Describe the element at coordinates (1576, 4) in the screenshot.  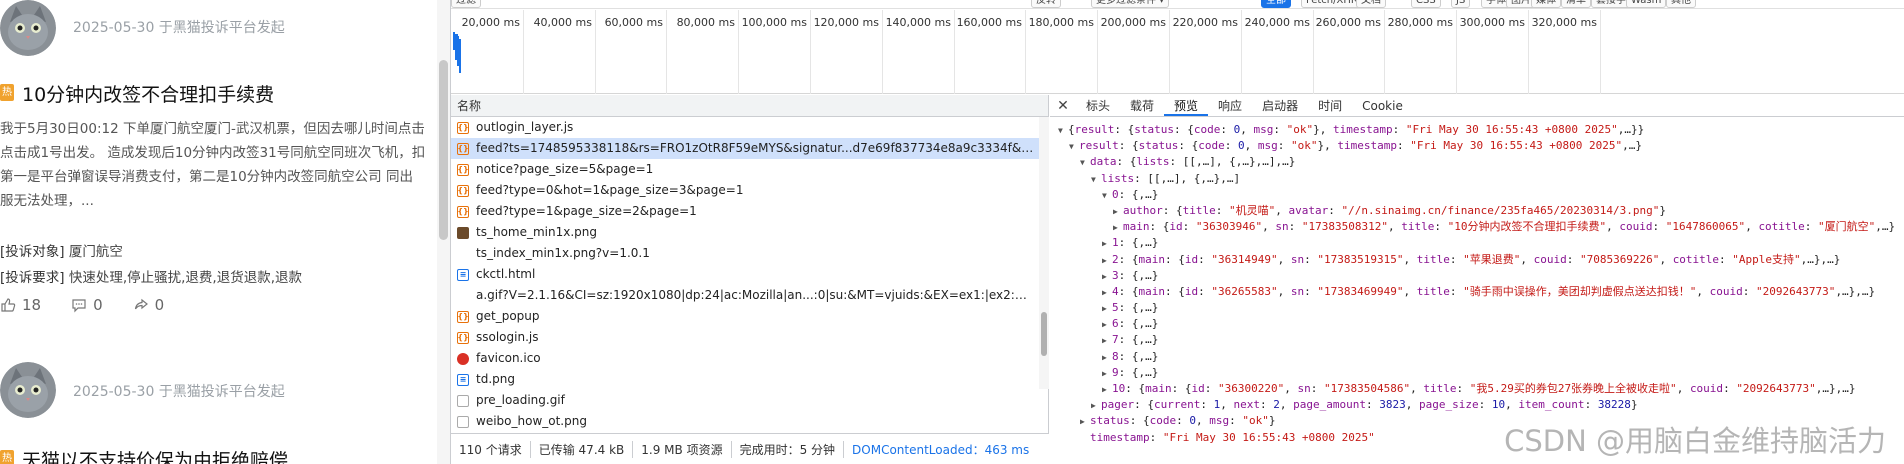
I see `filter-button: 清单` at that location.